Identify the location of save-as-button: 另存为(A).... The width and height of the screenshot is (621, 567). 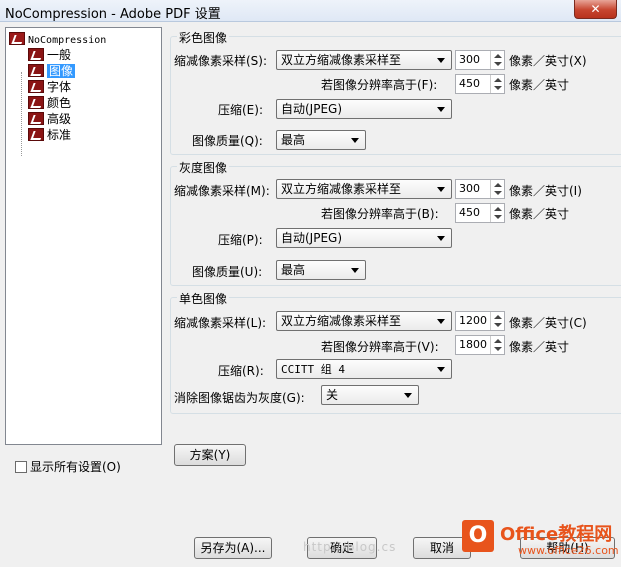
(233, 548).